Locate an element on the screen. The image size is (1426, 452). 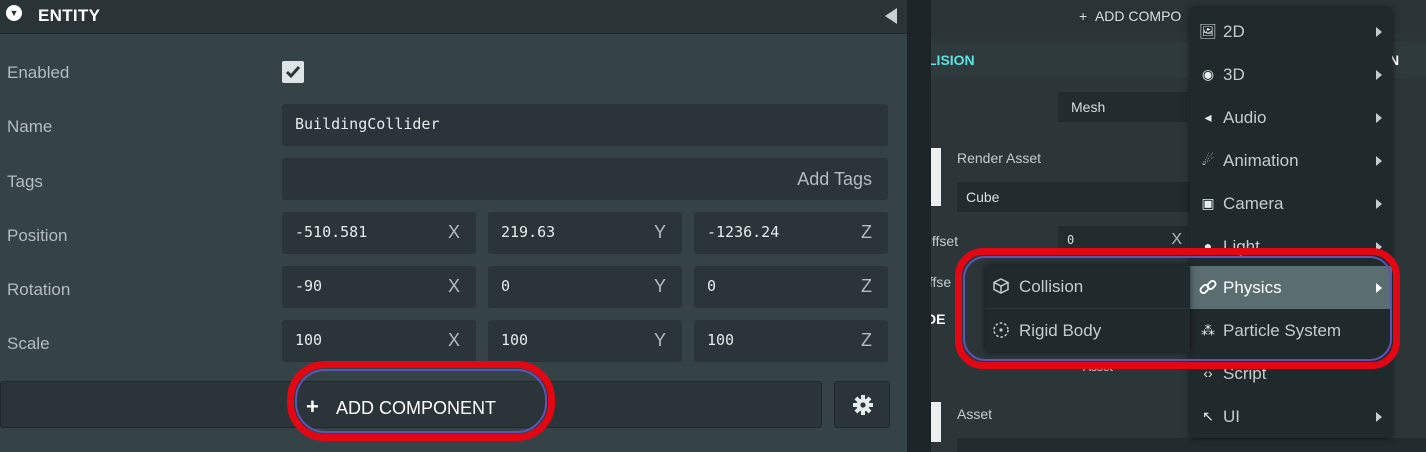
scale-z-field: 100 Z is located at coordinates (791, 341).